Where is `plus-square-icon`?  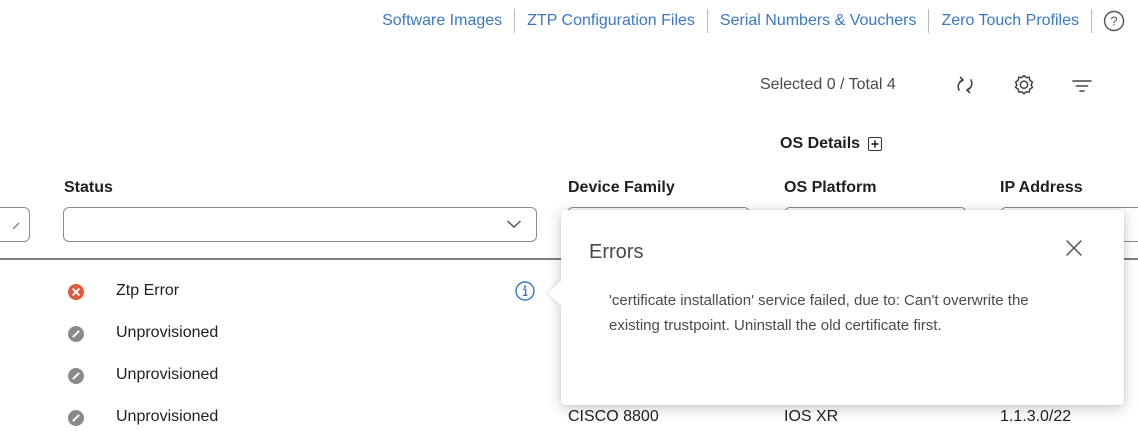
plus-square-icon is located at coordinates (875, 144).